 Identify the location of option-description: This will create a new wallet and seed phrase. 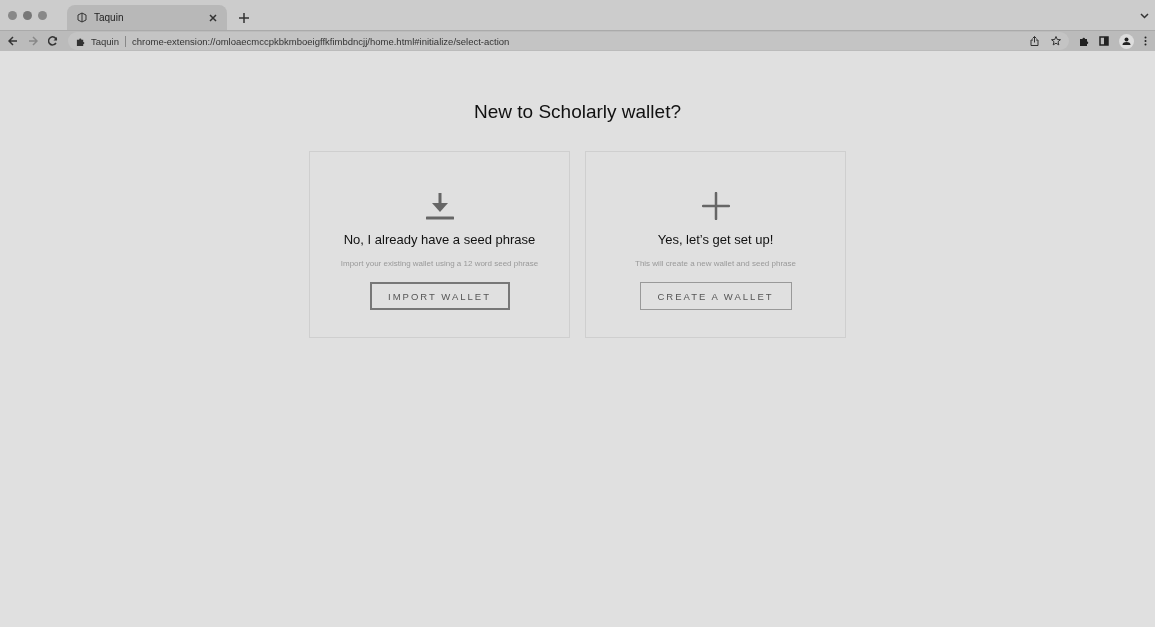
(715, 263).